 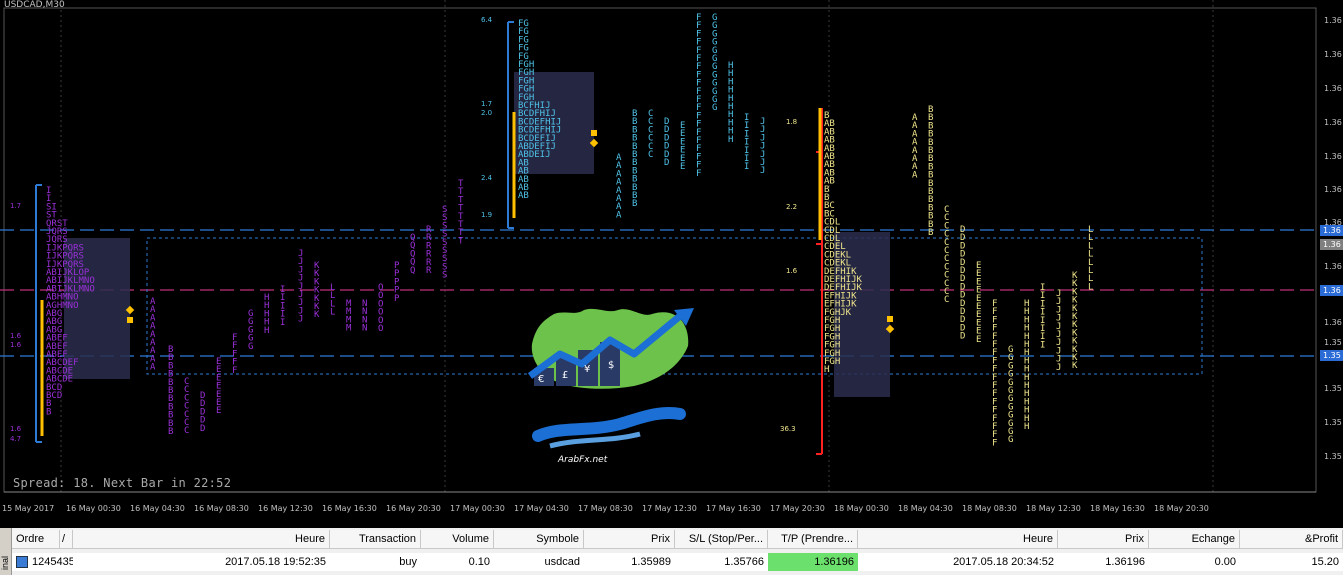 I want to click on chart-symbol-title: USDCAD,M30, so click(x=34, y=5).